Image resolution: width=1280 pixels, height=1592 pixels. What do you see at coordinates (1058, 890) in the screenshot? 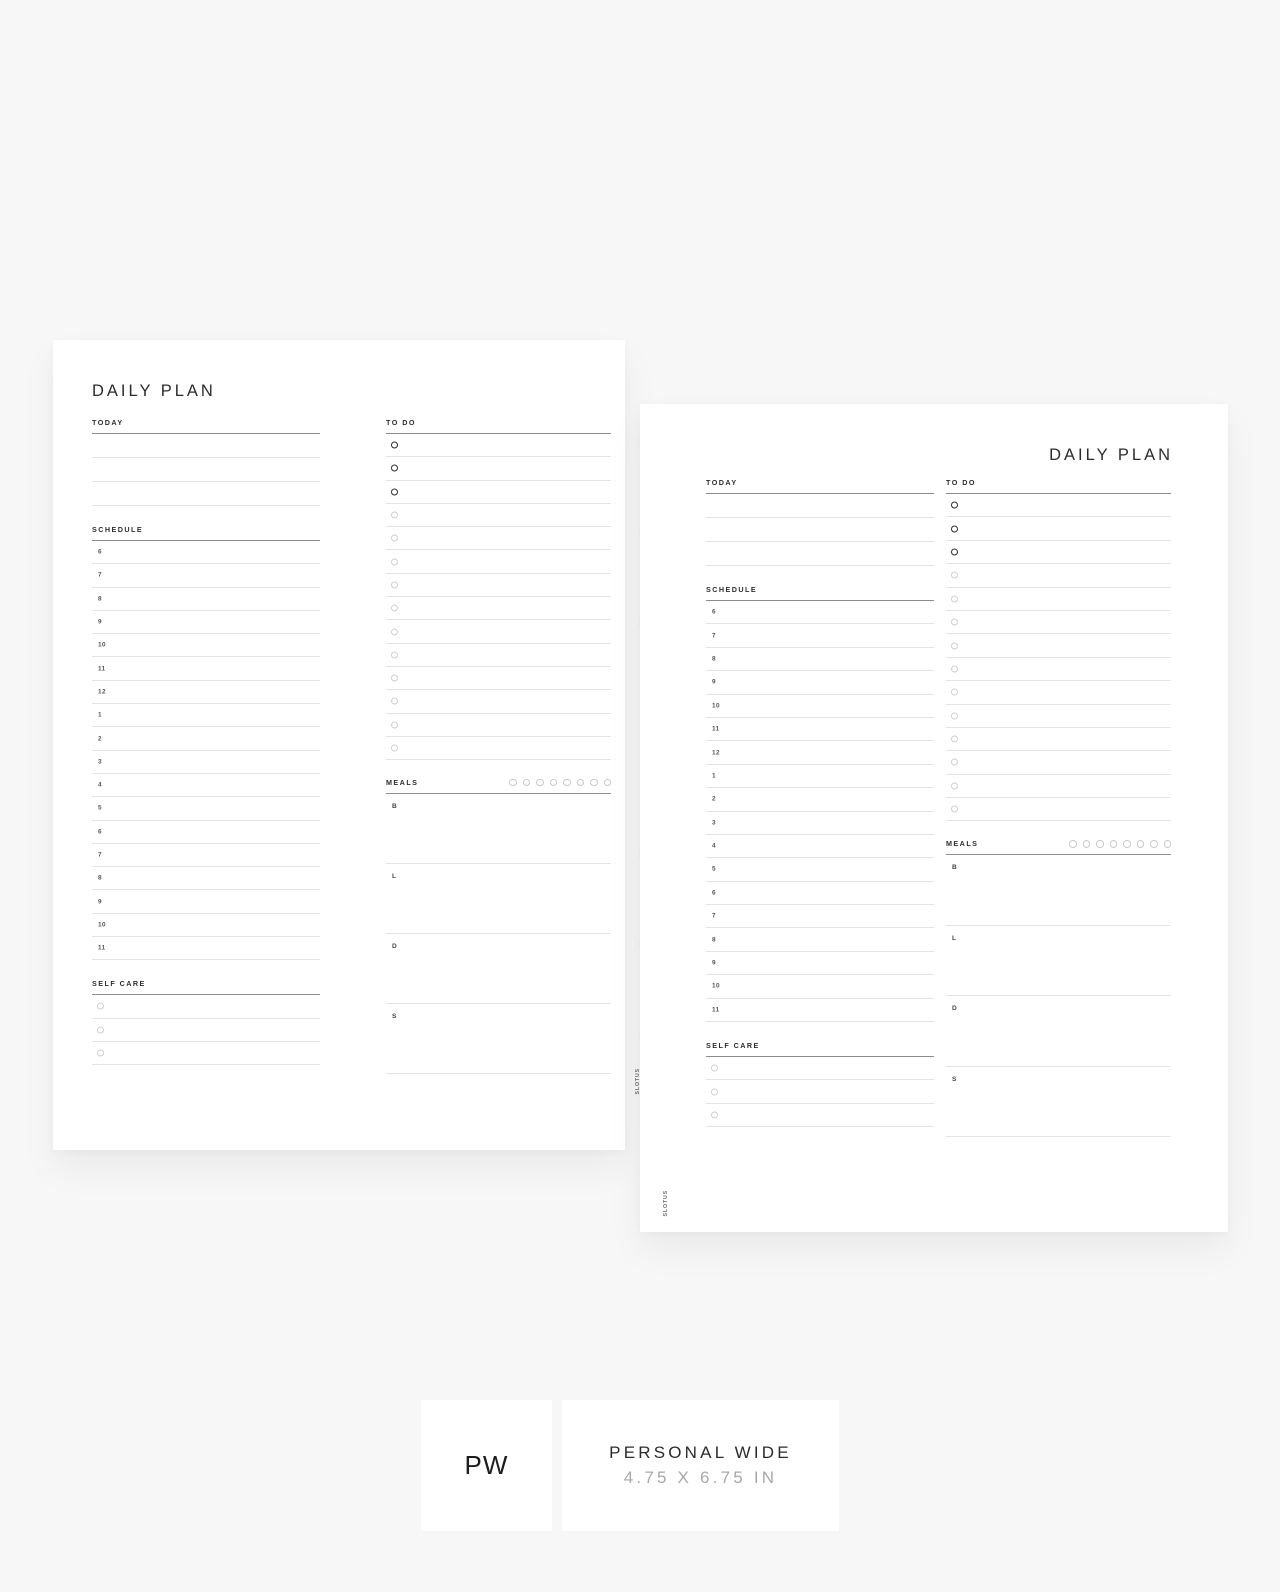
I see `meal-entry-row: B` at bounding box center [1058, 890].